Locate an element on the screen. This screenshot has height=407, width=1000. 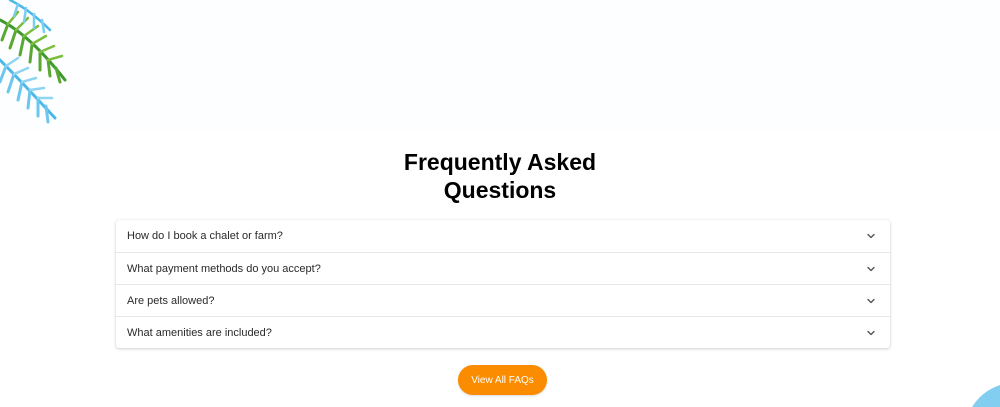
faq-item-pets: Are pets allowed? is located at coordinates (503, 300).